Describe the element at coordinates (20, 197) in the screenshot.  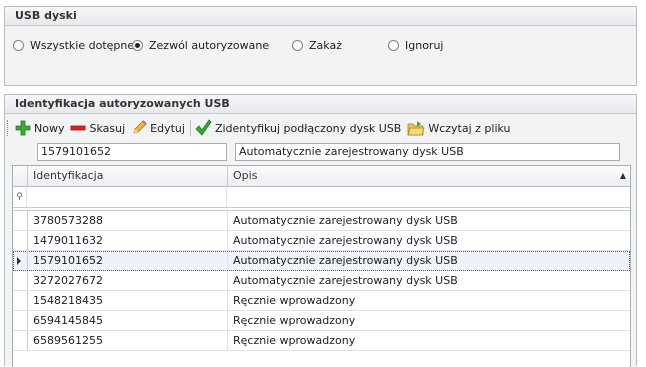
I see `filter-icon: ⚲` at that location.